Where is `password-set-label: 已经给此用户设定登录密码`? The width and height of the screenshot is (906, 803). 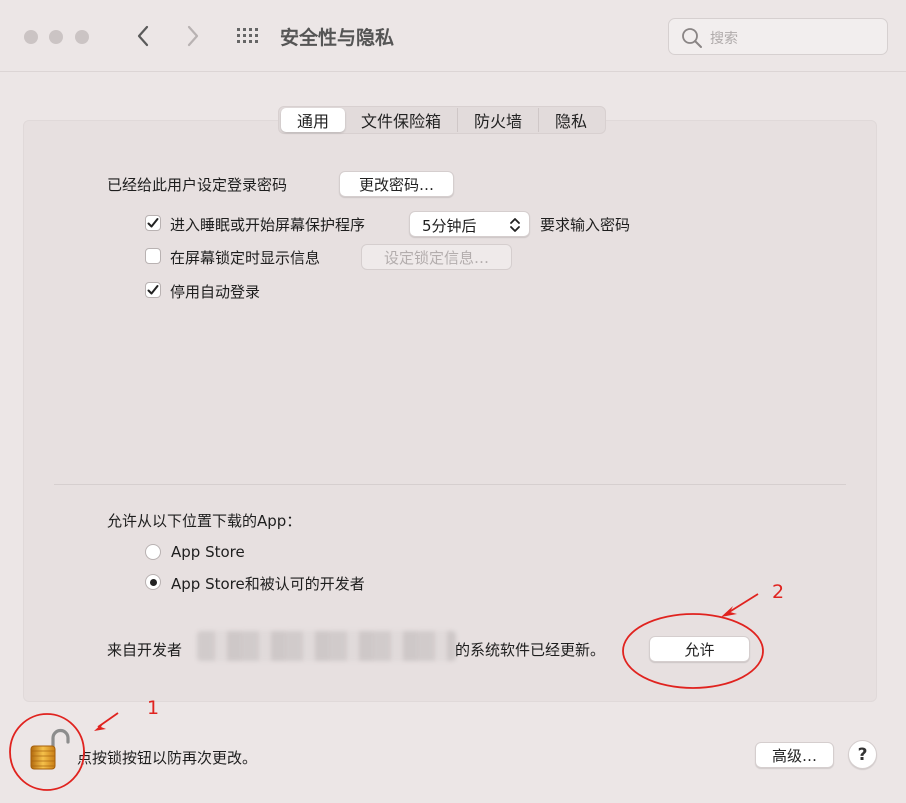
password-set-label: 已经给此用户设定登录密码 is located at coordinates (197, 185).